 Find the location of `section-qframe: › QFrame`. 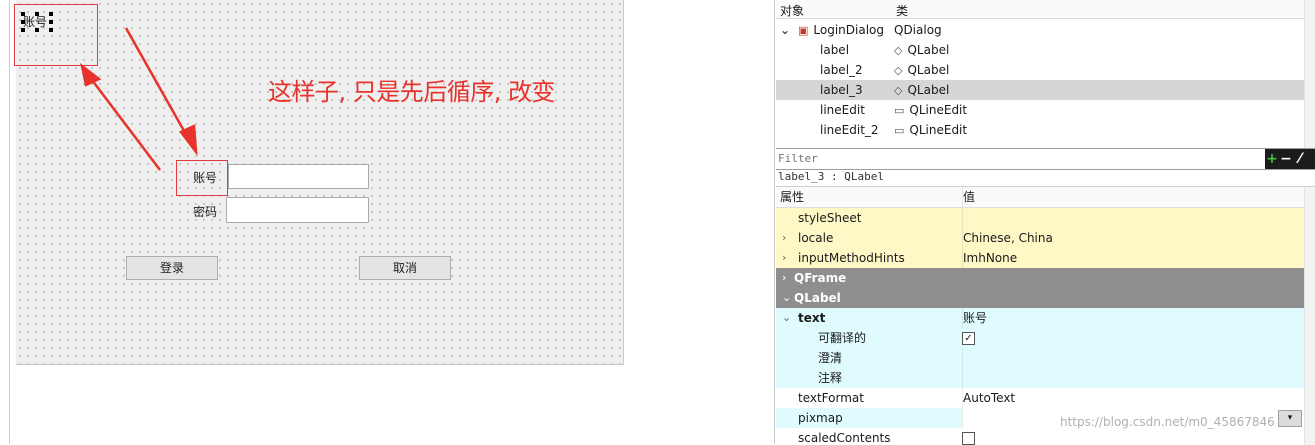

section-qframe: › QFrame is located at coordinates (1040, 278).